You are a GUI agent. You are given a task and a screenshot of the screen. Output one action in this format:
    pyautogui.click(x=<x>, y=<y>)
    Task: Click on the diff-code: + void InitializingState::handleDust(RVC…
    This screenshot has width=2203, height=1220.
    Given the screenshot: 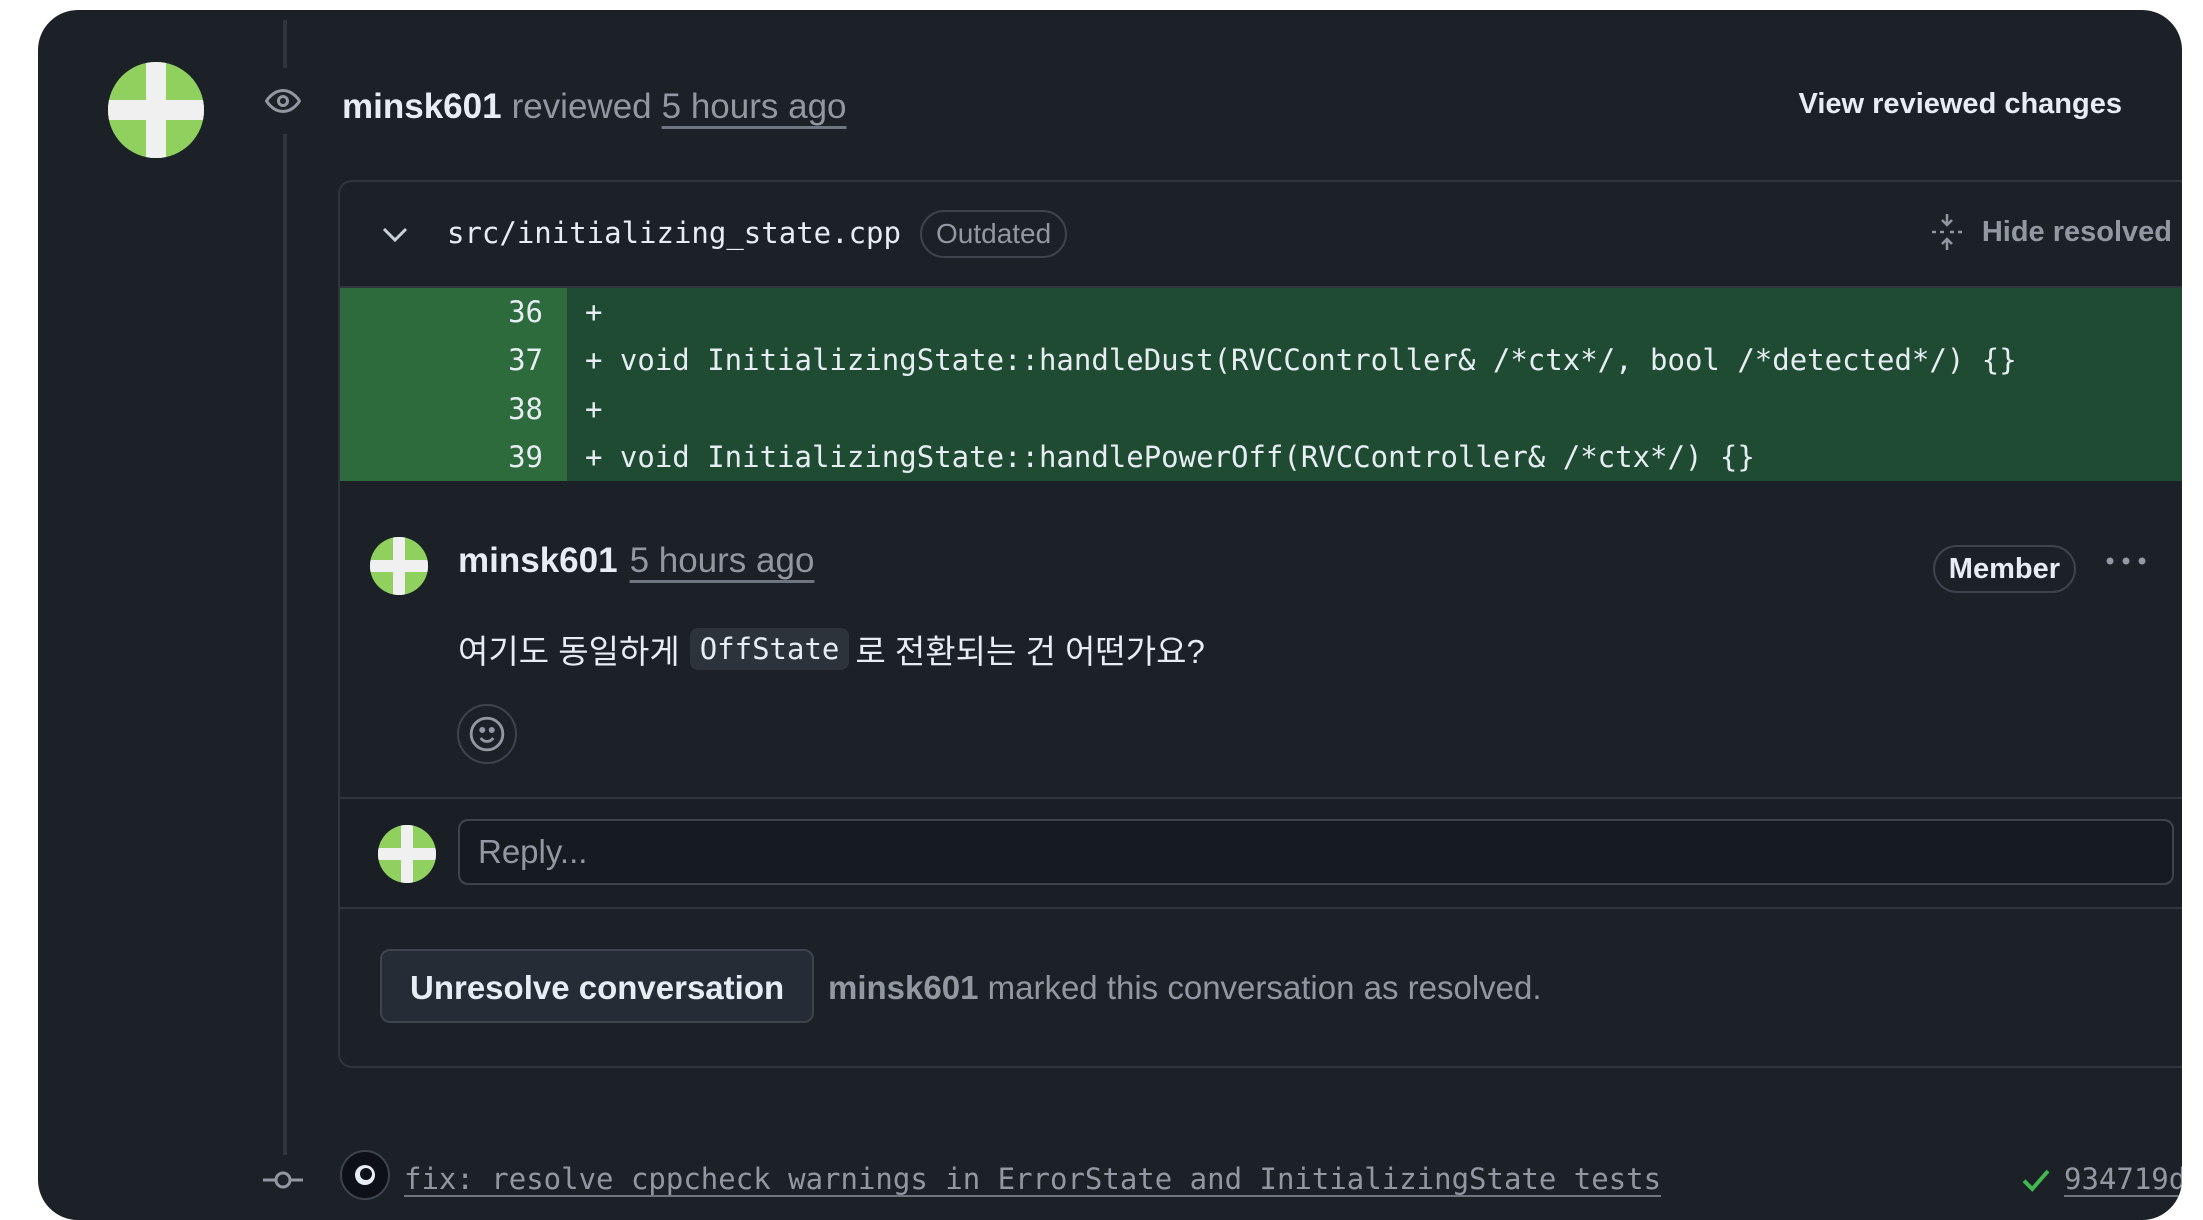 What is the action you would take?
    pyautogui.click(x=1301, y=360)
    